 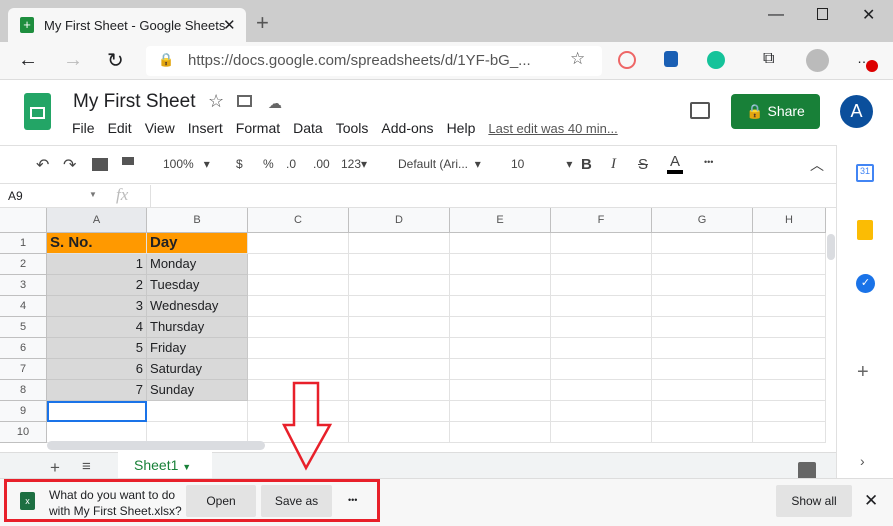 What do you see at coordinates (97, 411) in the screenshot?
I see `cell-A9` at bounding box center [97, 411].